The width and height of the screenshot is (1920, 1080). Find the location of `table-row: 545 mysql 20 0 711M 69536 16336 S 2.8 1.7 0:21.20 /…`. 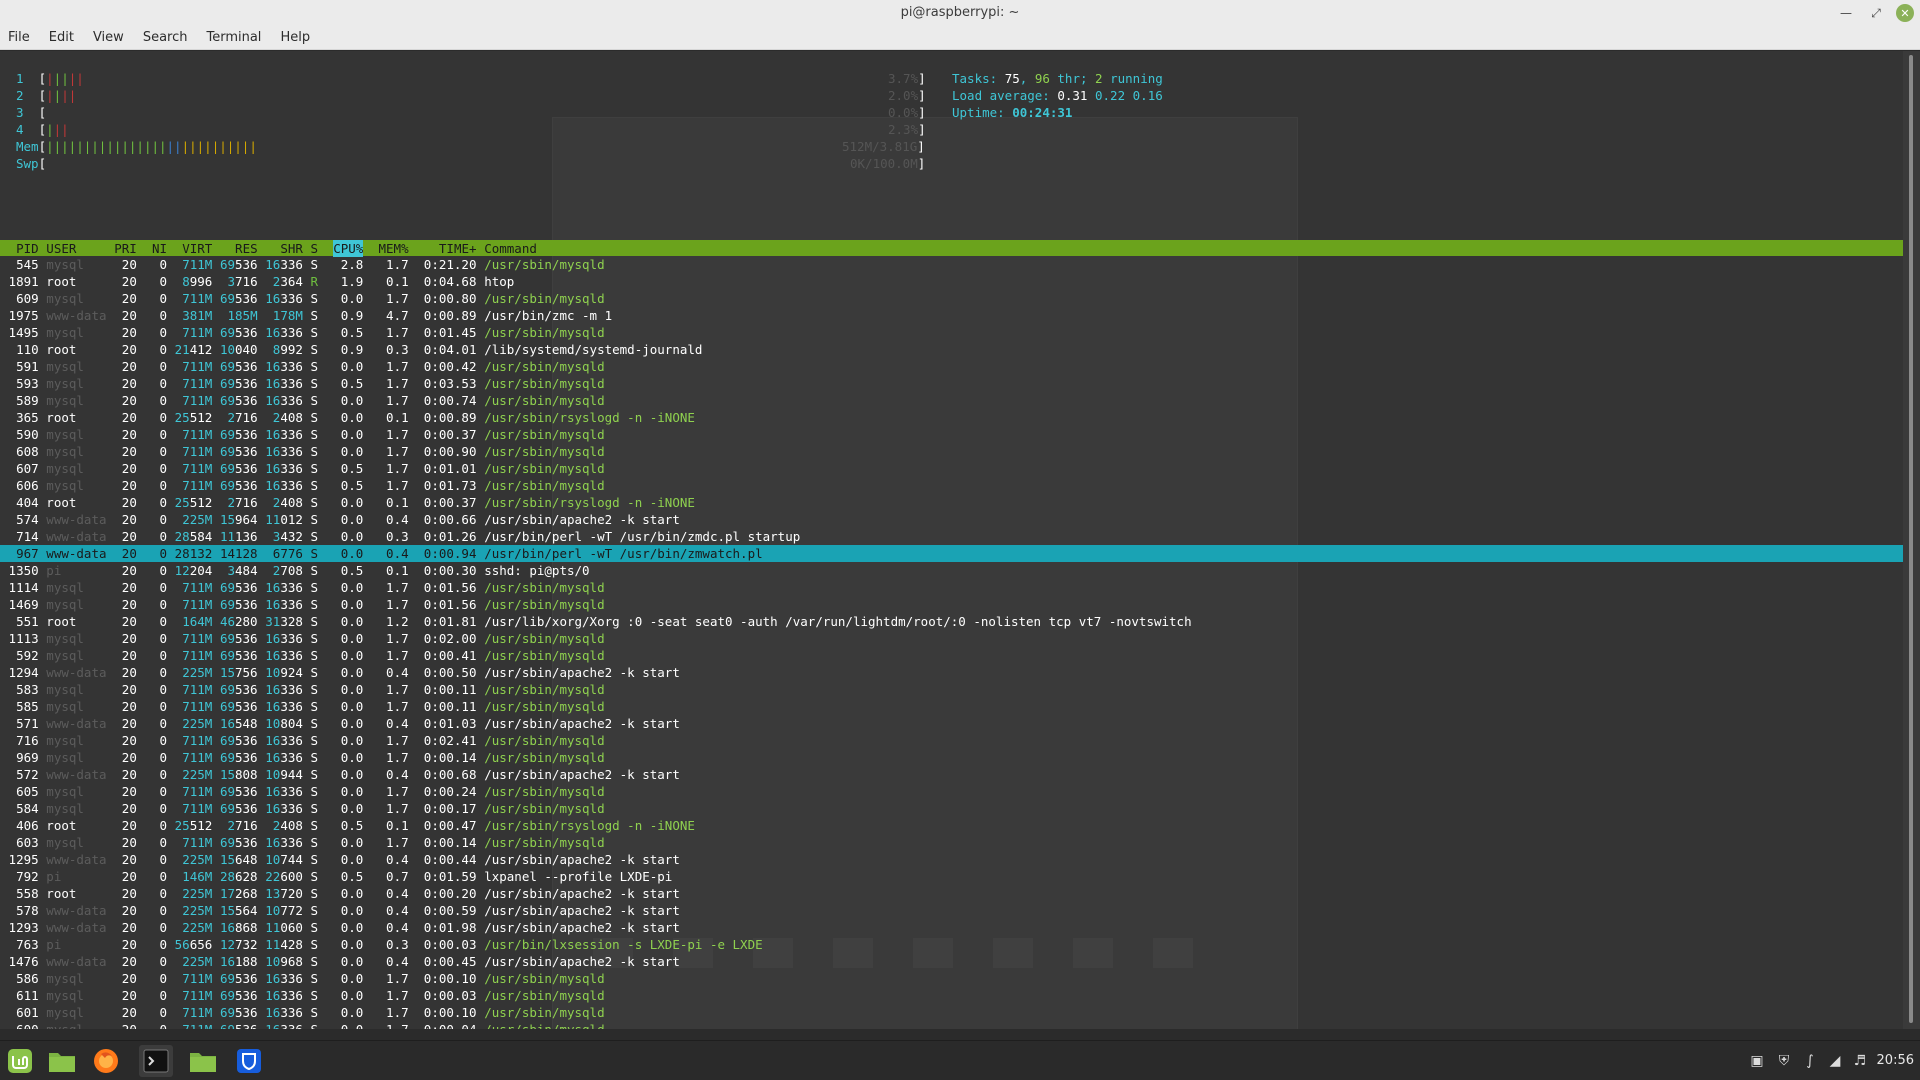

table-row: 545 mysql 20 0 711M 69536 16336 S 2.8 1.7 0:21.20 /… is located at coordinates (951, 264).